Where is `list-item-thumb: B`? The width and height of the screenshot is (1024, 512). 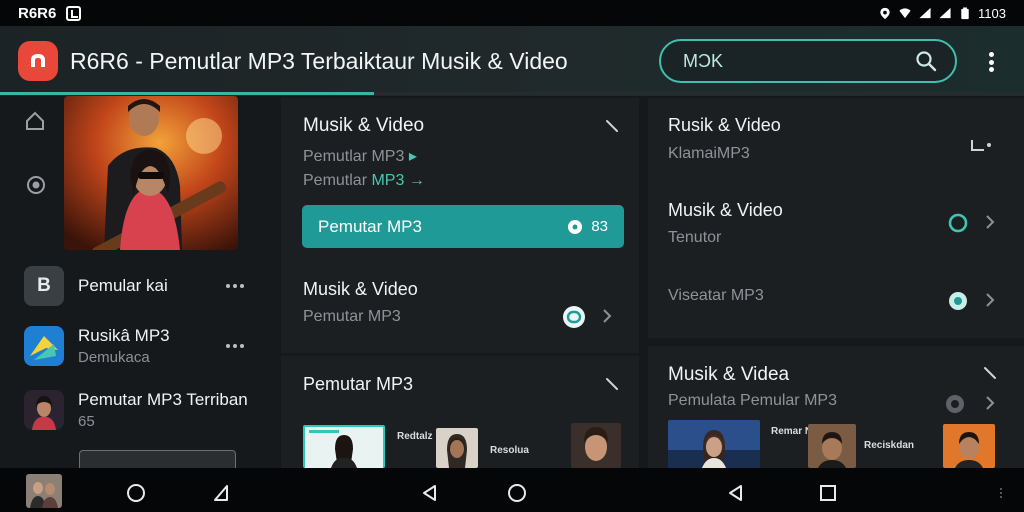
list-item-thumb: B is located at coordinates (44, 286).